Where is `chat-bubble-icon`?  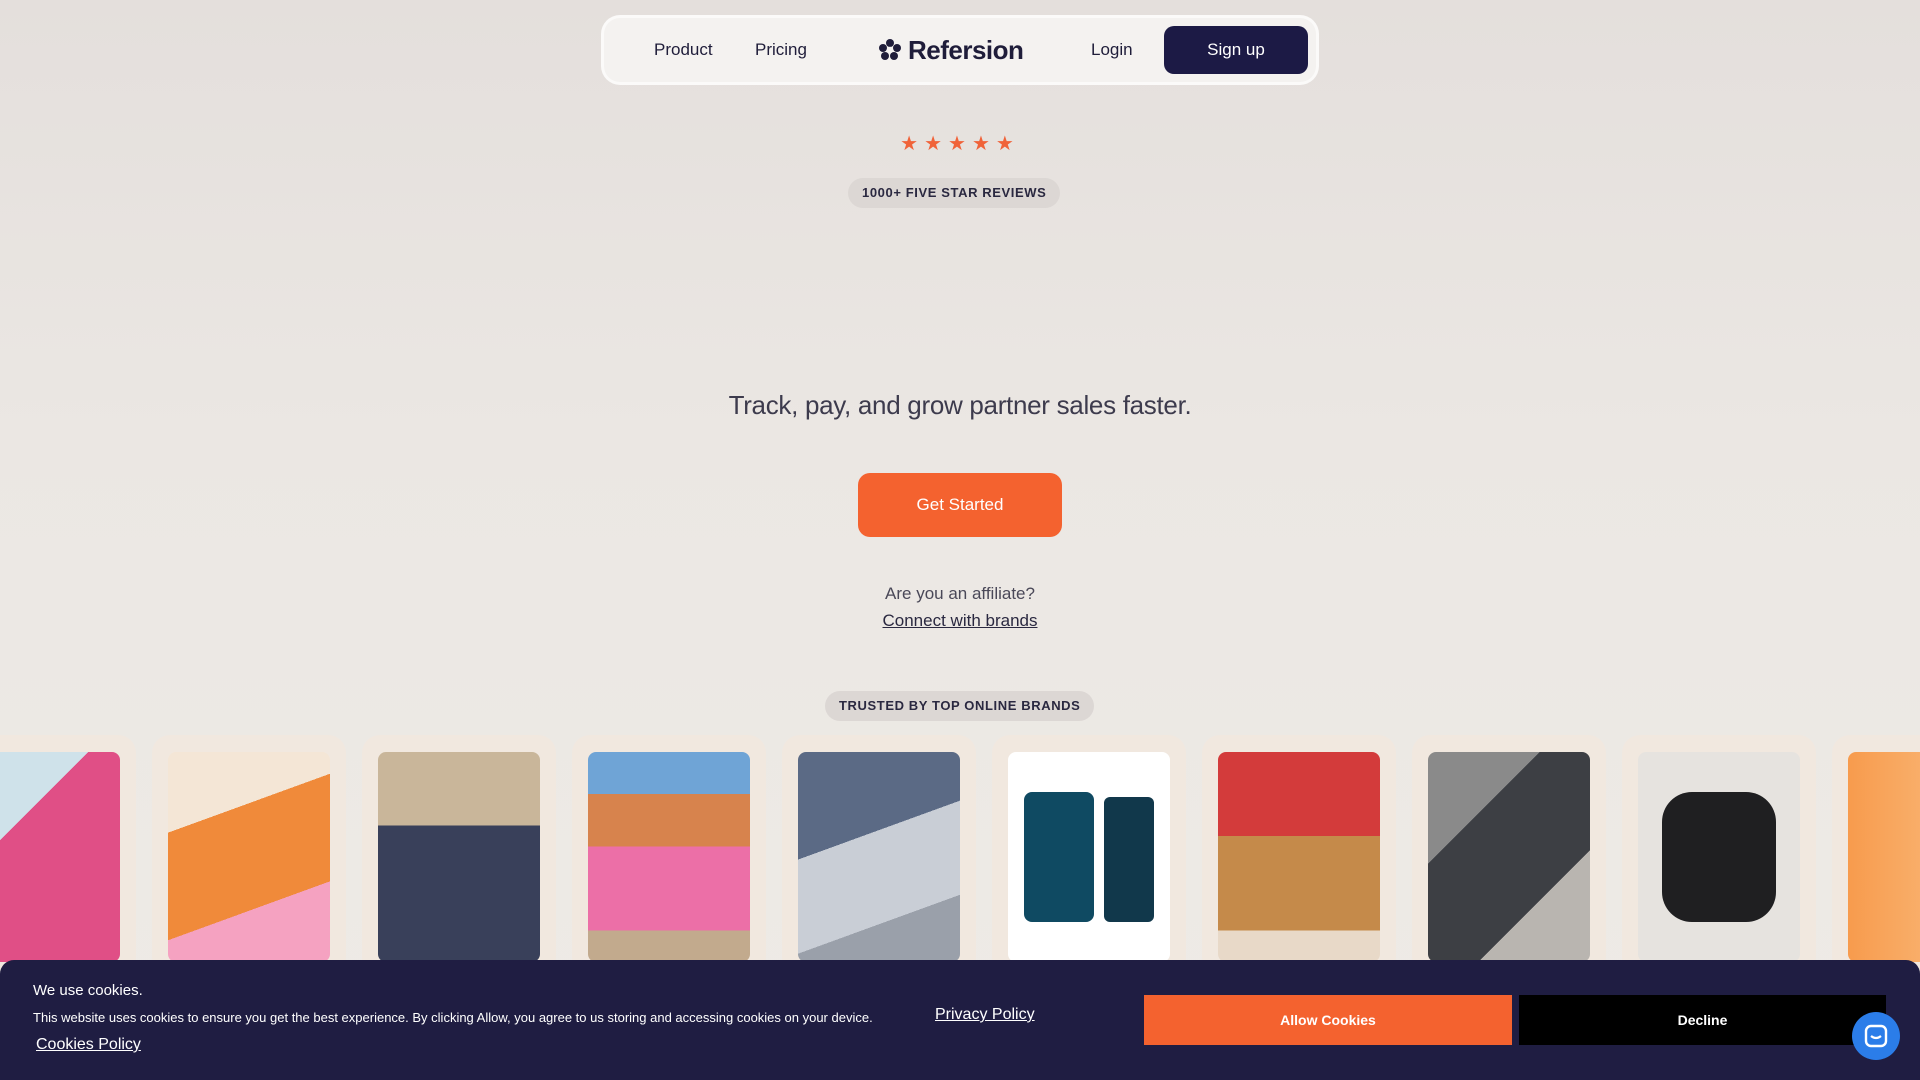 chat-bubble-icon is located at coordinates (1876, 1036).